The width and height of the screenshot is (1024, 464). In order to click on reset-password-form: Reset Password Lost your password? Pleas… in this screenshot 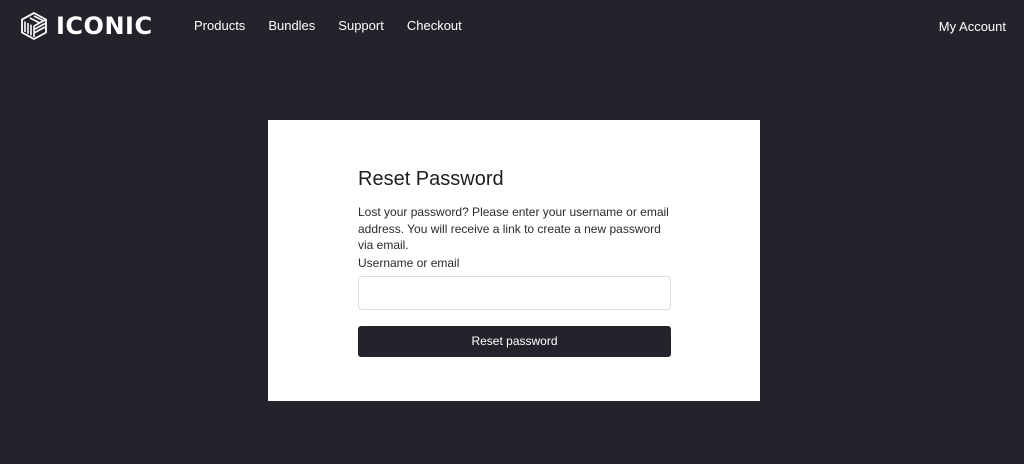, I will do `click(514, 261)`.